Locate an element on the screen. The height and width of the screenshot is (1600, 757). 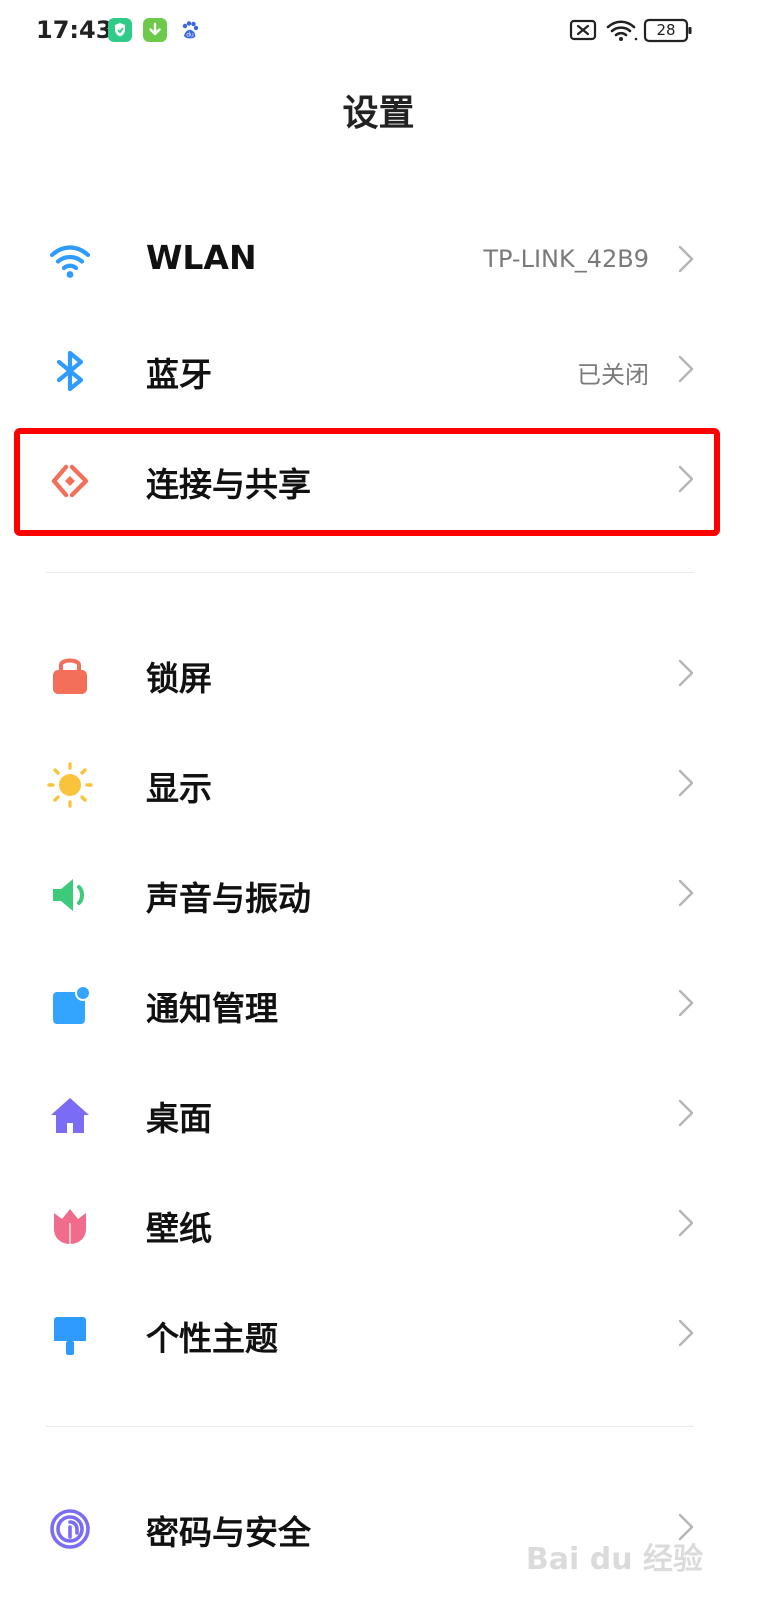
settings-item-lock-screen: 锁屏 is located at coordinates (378, 671).